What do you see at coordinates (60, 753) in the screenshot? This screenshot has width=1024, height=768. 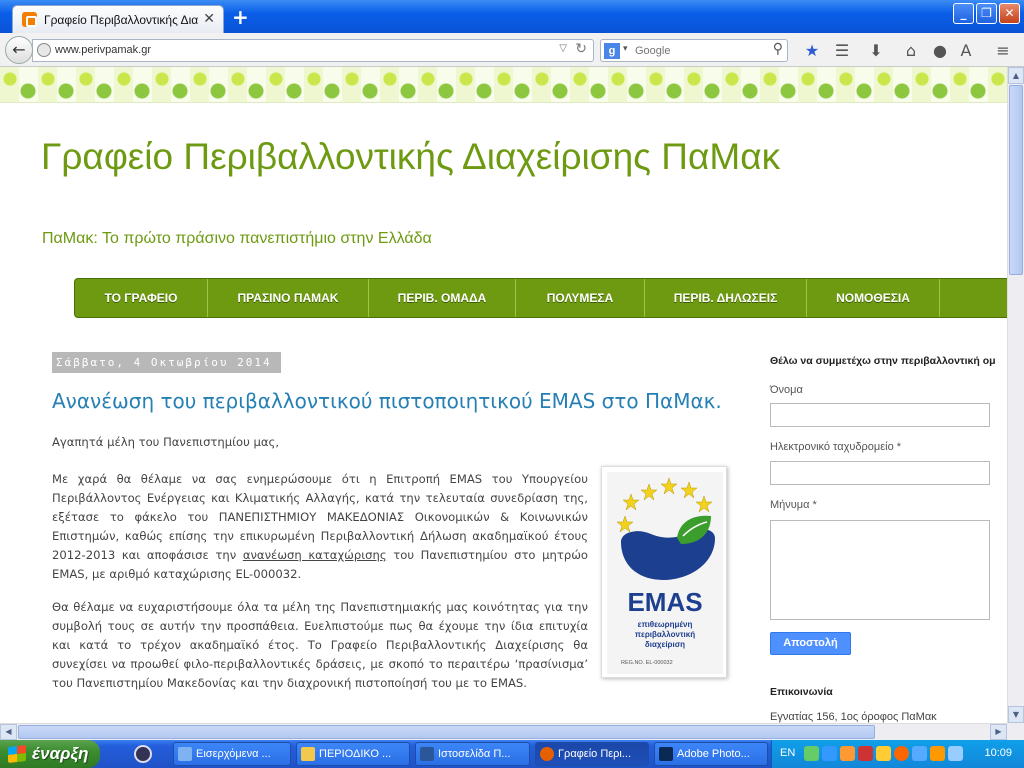 I see `start-label: έναρξη` at bounding box center [60, 753].